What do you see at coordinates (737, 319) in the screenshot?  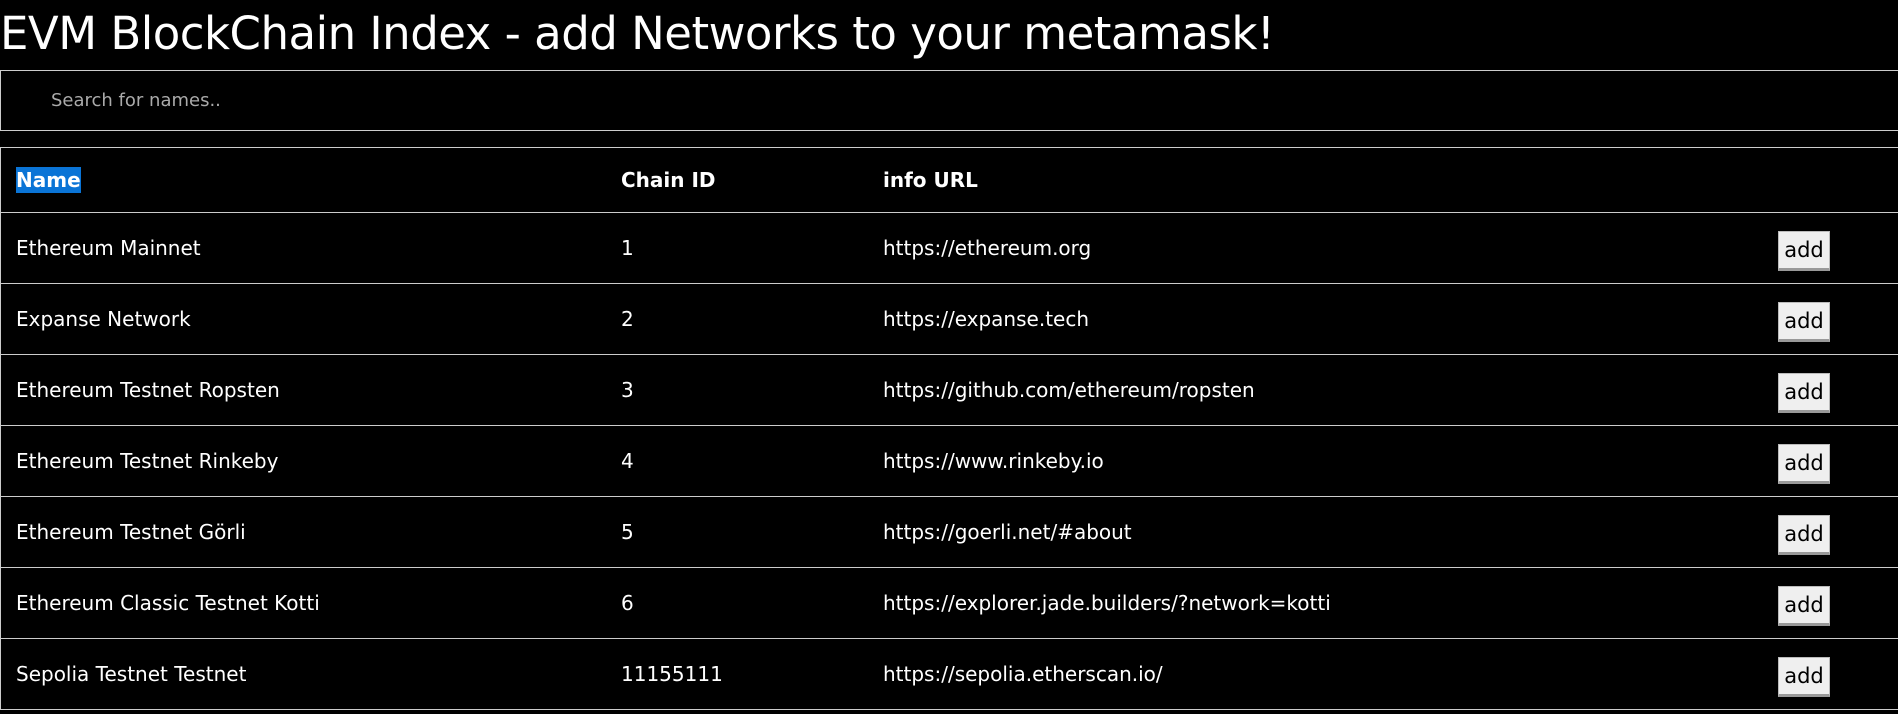 I see `chain-id: 2` at bounding box center [737, 319].